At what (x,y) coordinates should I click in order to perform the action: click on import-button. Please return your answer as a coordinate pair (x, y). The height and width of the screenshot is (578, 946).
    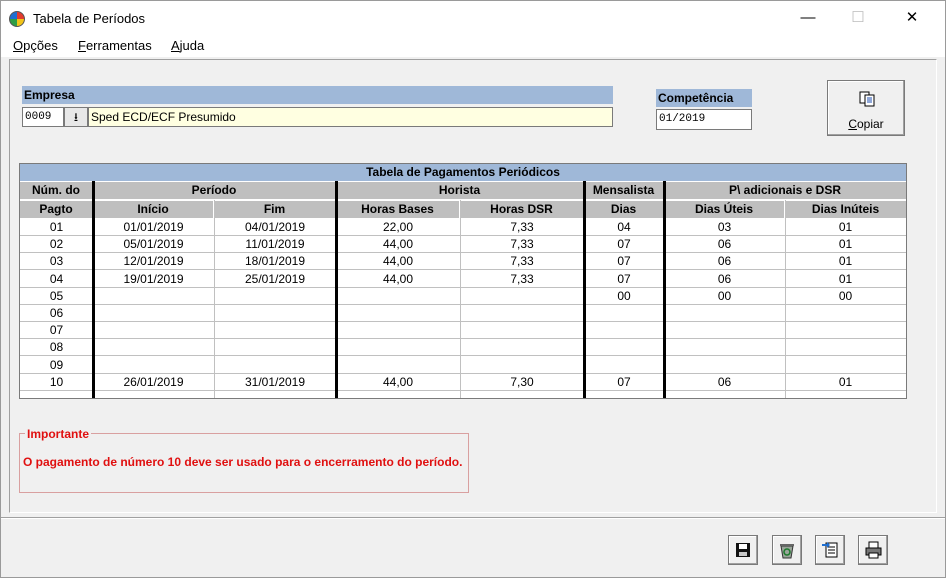
    Looking at the image, I should click on (830, 550).